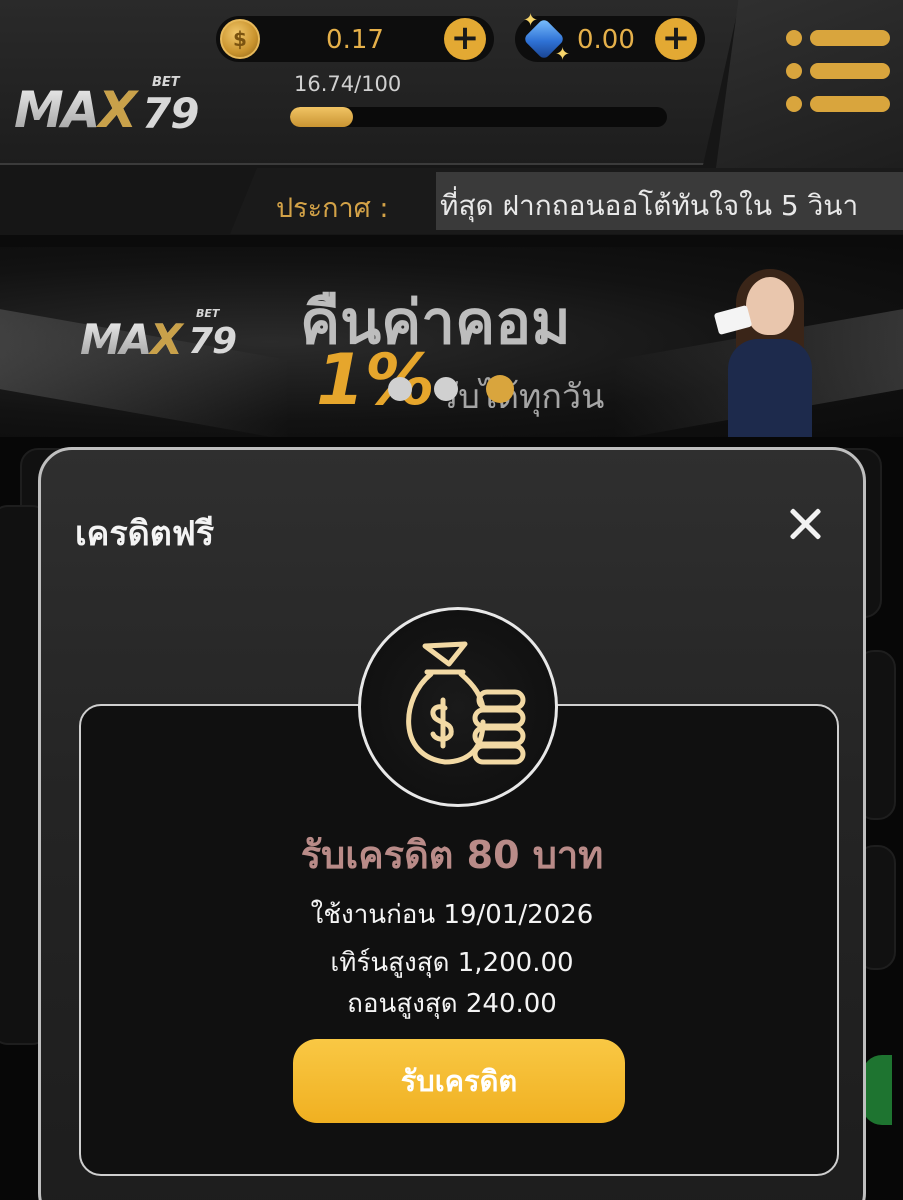 The height and width of the screenshot is (1200, 903). I want to click on money-bag-icon, so click(466, 703).